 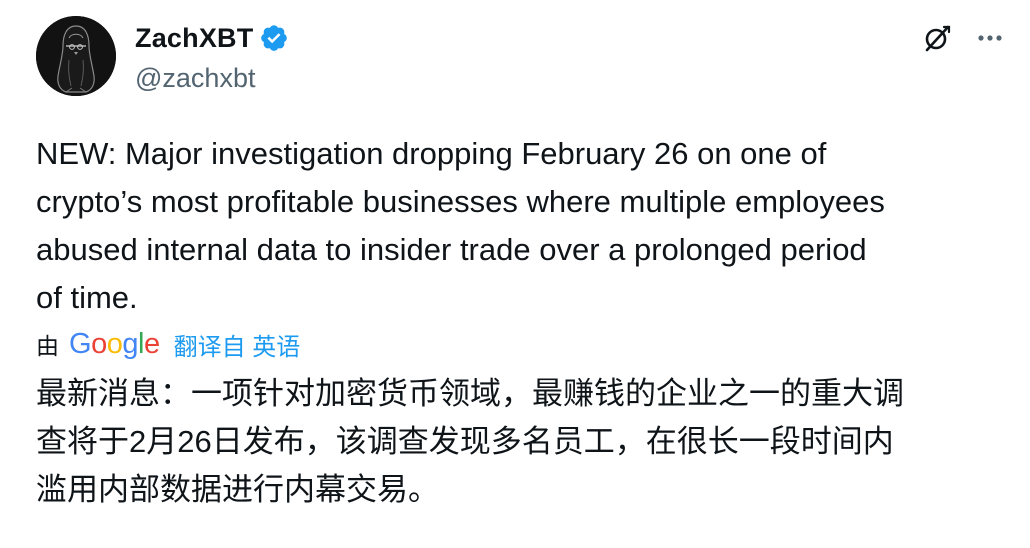 What do you see at coordinates (274, 38) in the screenshot?
I see `verified-badge-icon` at bounding box center [274, 38].